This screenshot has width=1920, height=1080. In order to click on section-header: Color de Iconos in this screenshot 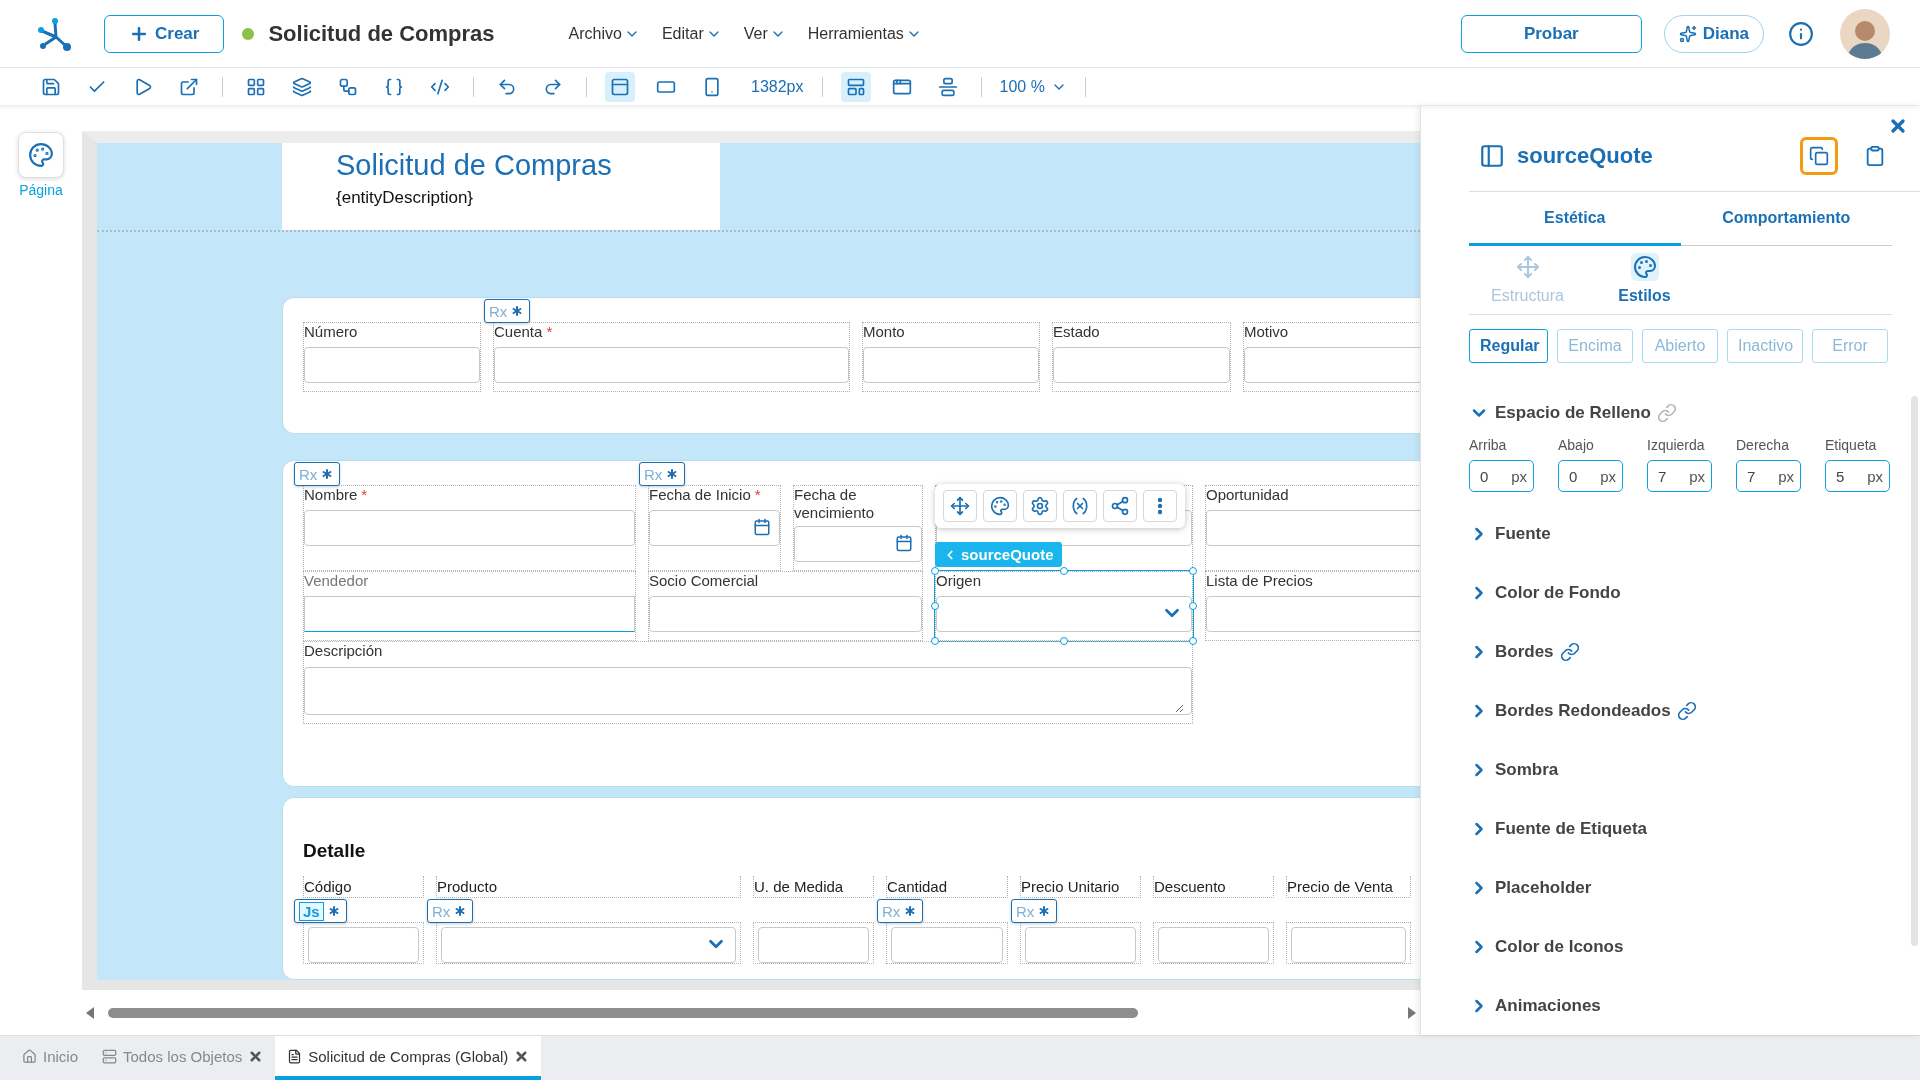, I will do `click(1678, 946)`.